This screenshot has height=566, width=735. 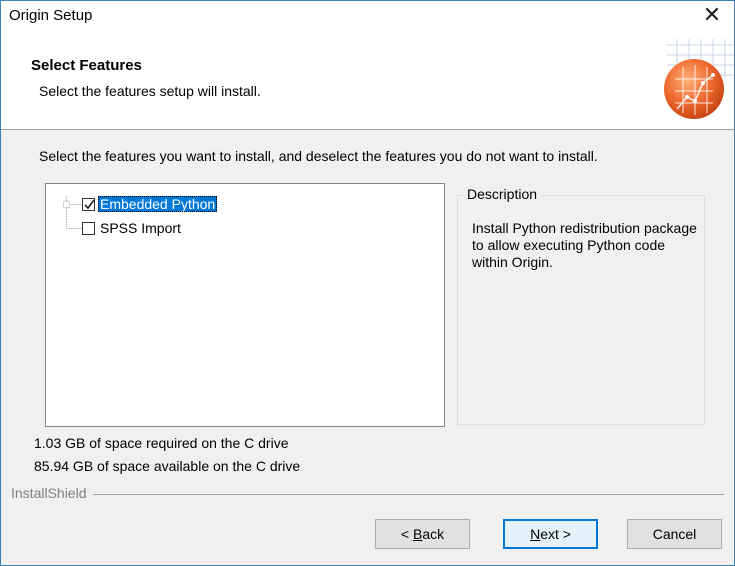 What do you see at coordinates (433, 534) in the screenshot?
I see `back-button-rest: ack` at bounding box center [433, 534].